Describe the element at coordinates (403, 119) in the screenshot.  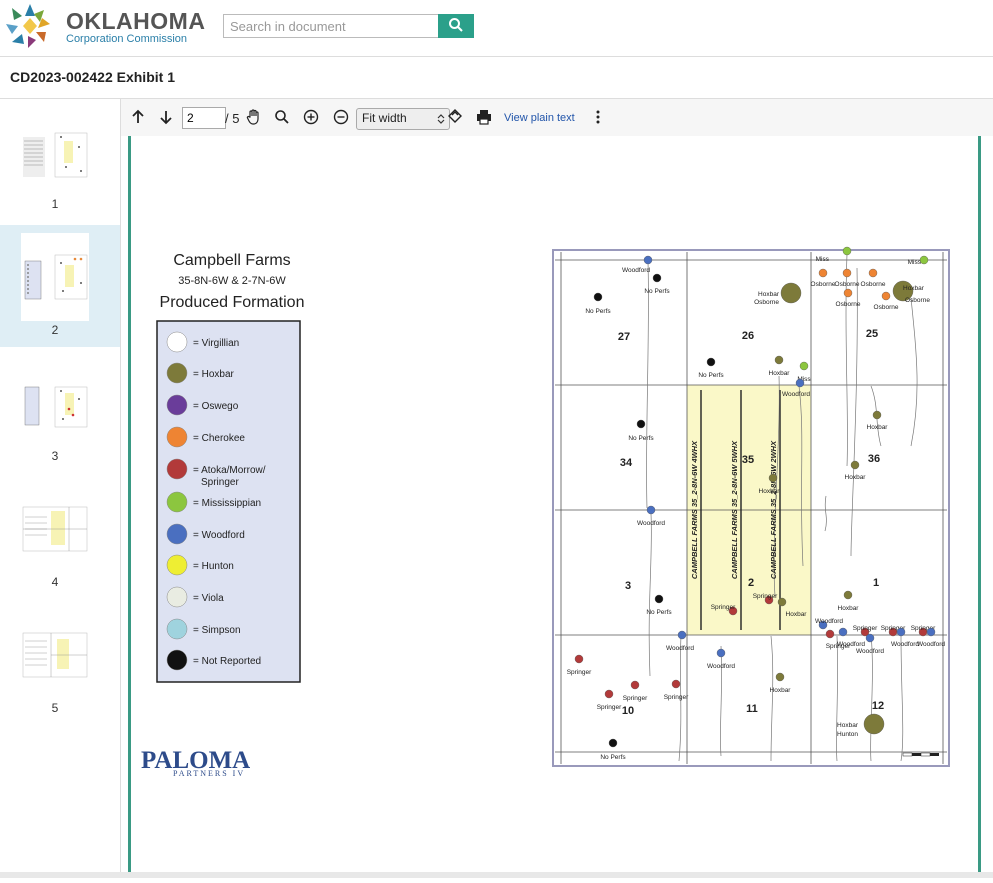
I see `zoom-select: Fit width` at that location.